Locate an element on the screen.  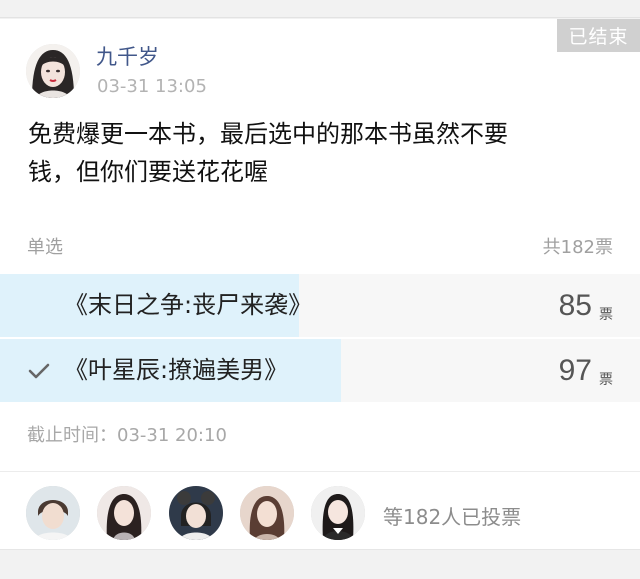
vote-count: 97 is located at coordinates (575, 370).